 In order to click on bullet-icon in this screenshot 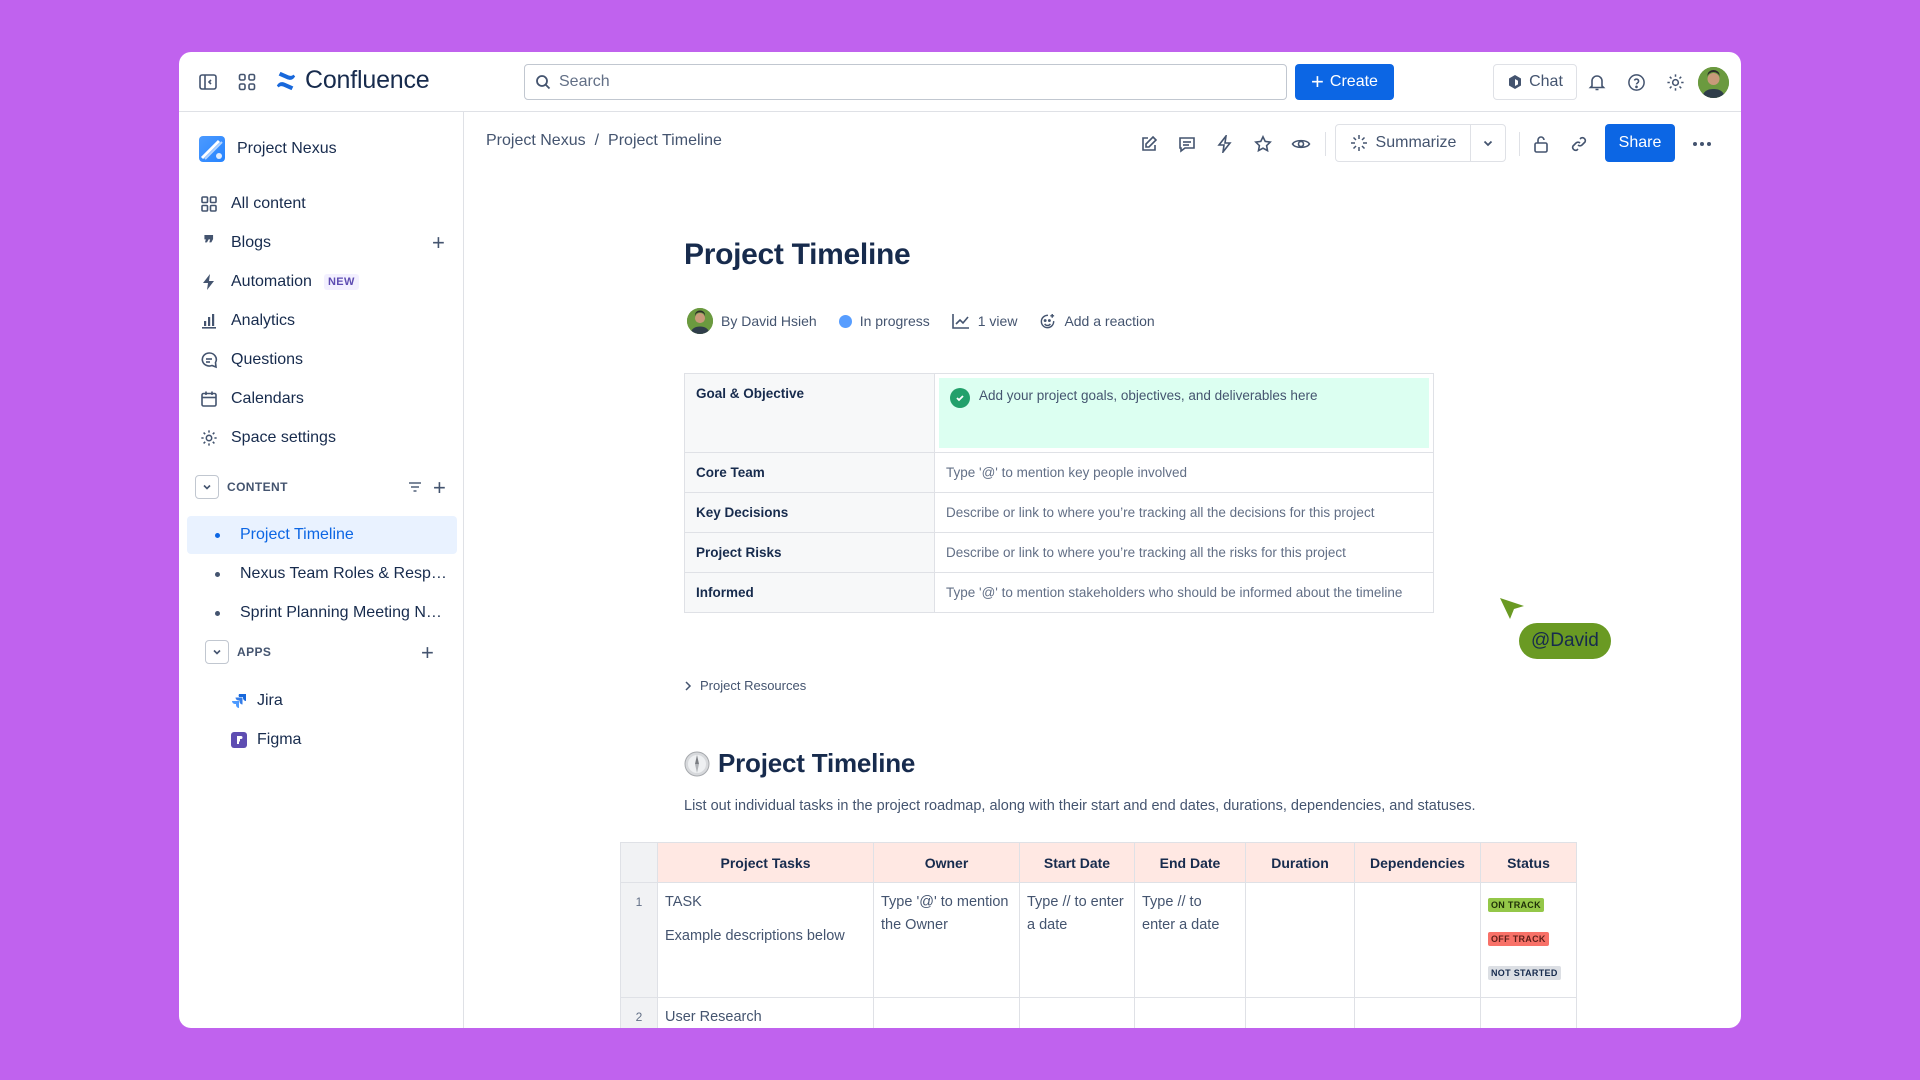, I will do `click(217, 613)`.